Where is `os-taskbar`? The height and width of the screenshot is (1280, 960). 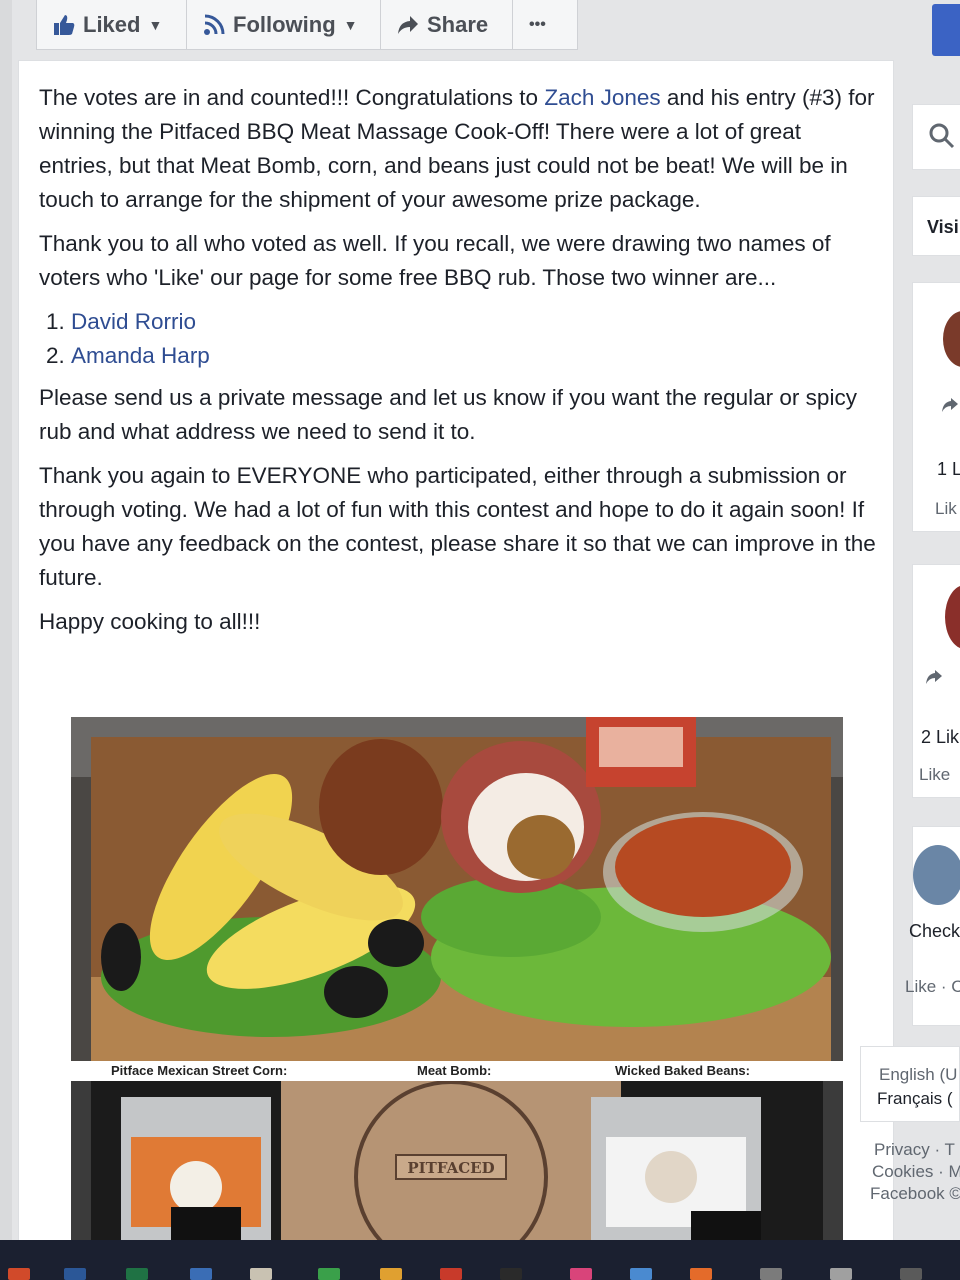
os-taskbar is located at coordinates (480, 1260).